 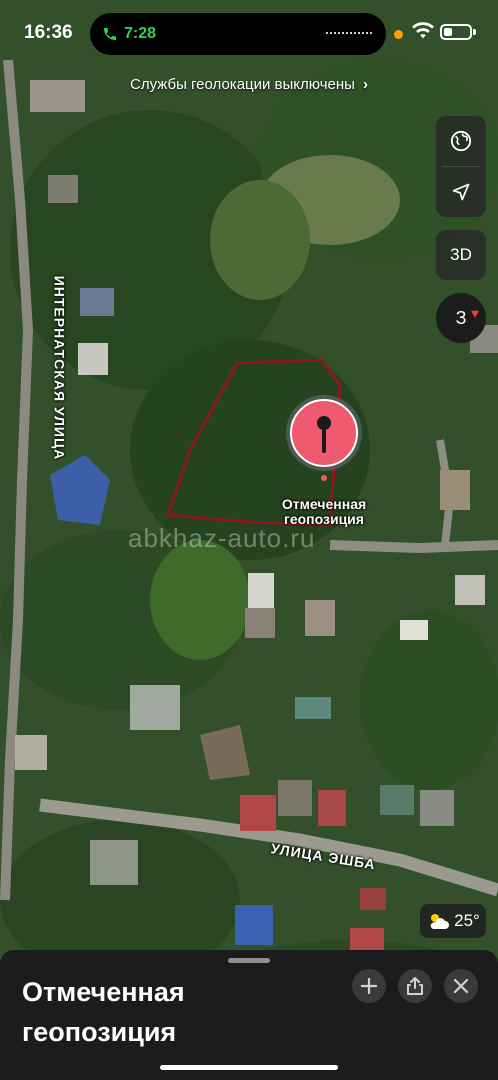 I want to click on home-indicator, so click(x=249, y=1067).